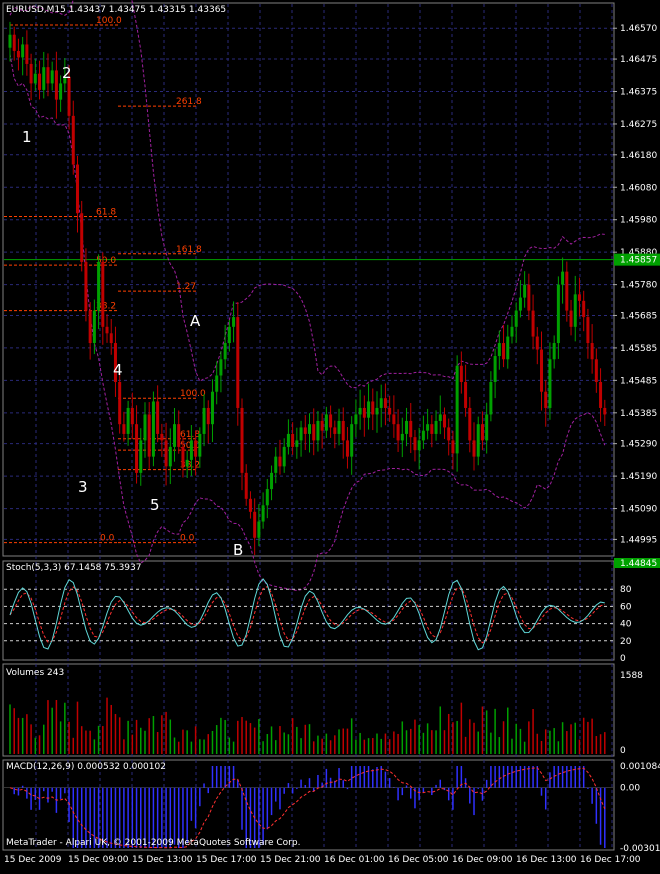 This screenshot has width=660, height=874. I want to click on y-tick-label: 1.45190, so click(638, 477).